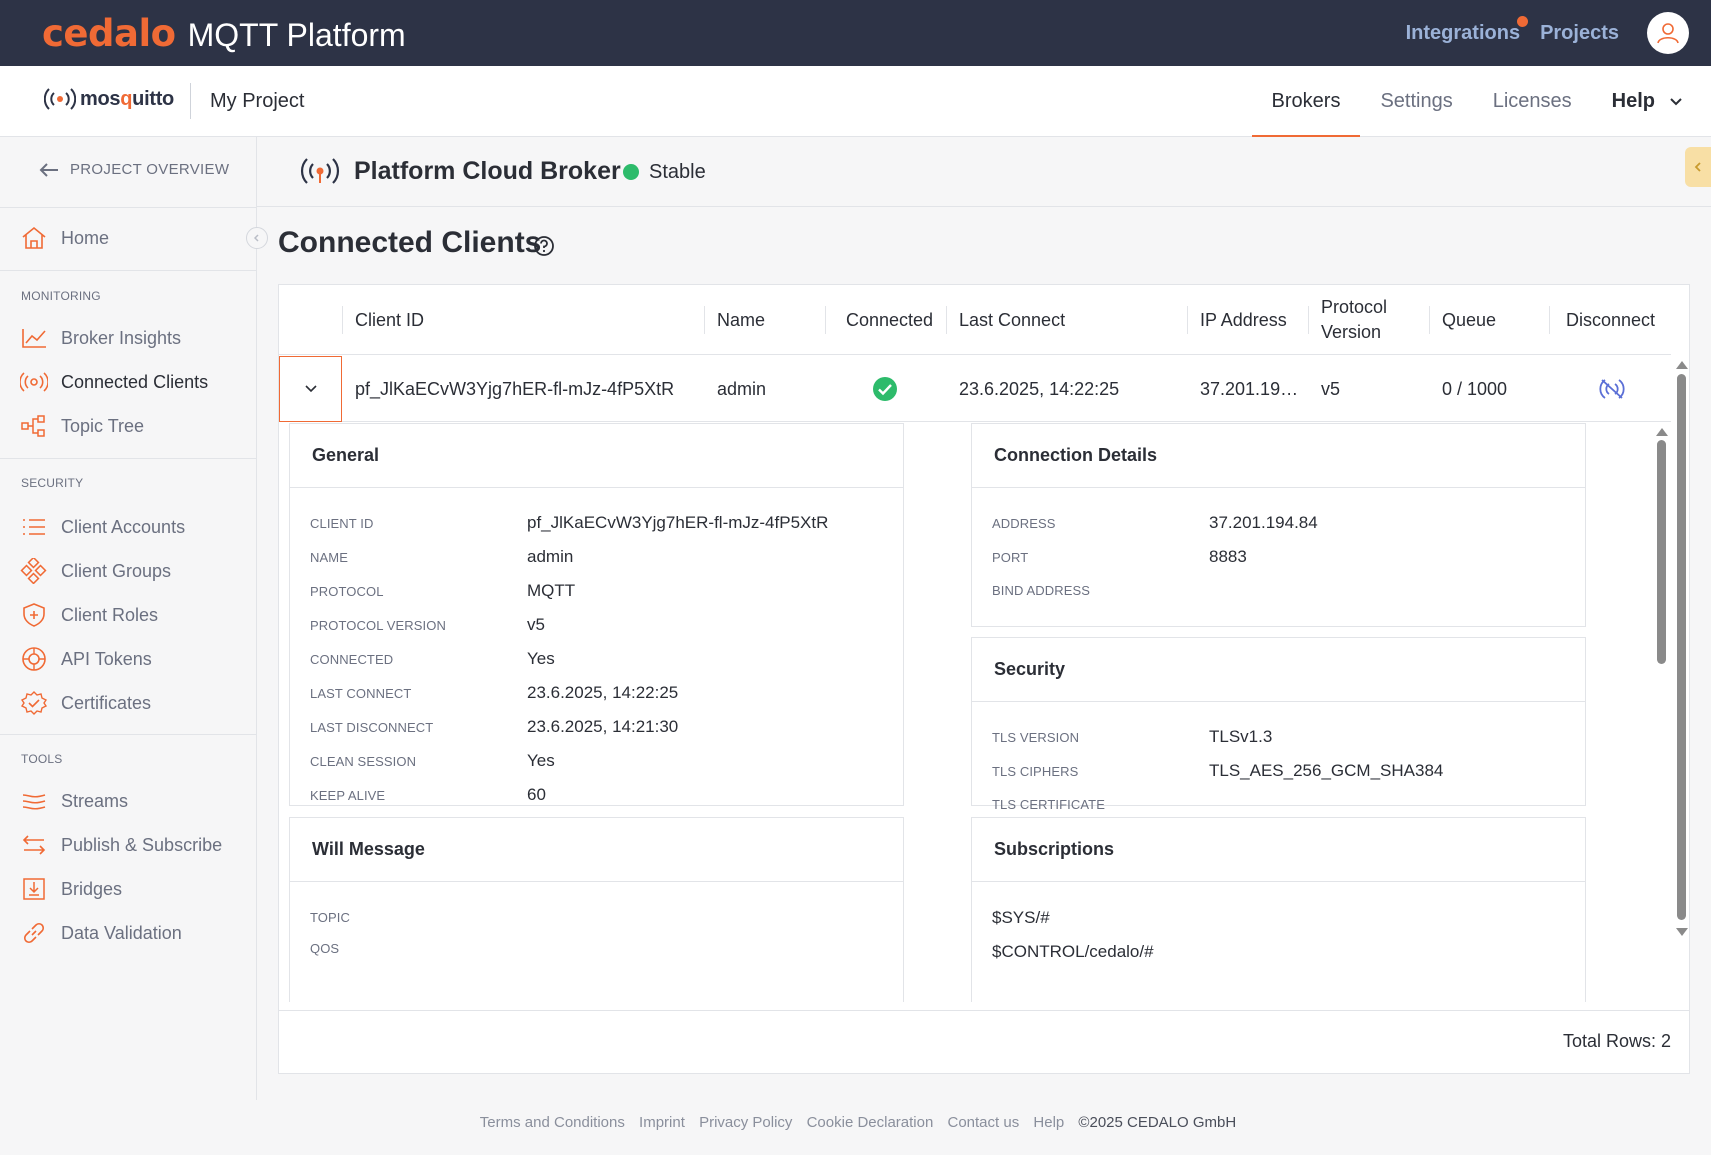 Image resolution: width=1711 pixels, height=1155 pixels. Describe the element at coordinates (257, 101) in the screenshot. I see `project-name: My Project` at that location.